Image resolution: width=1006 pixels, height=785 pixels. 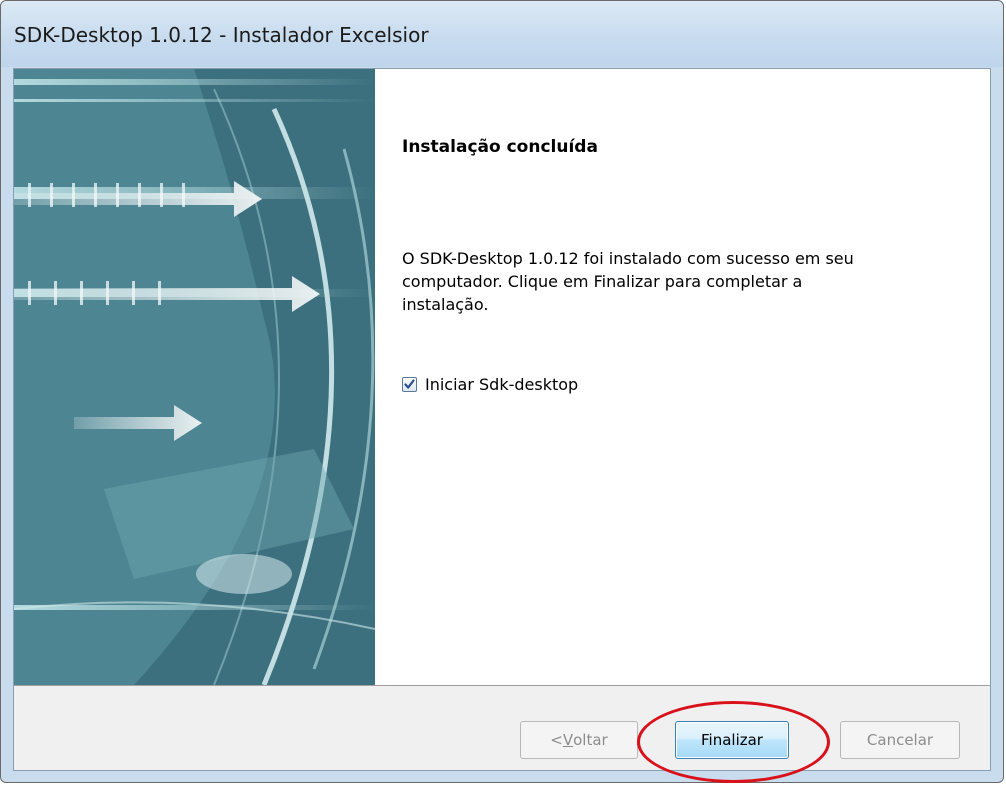 What do you see at coordinates (732, 740) in the screenshot?
I see `finish-button: Finalizar` at bounding box center [732, 740].